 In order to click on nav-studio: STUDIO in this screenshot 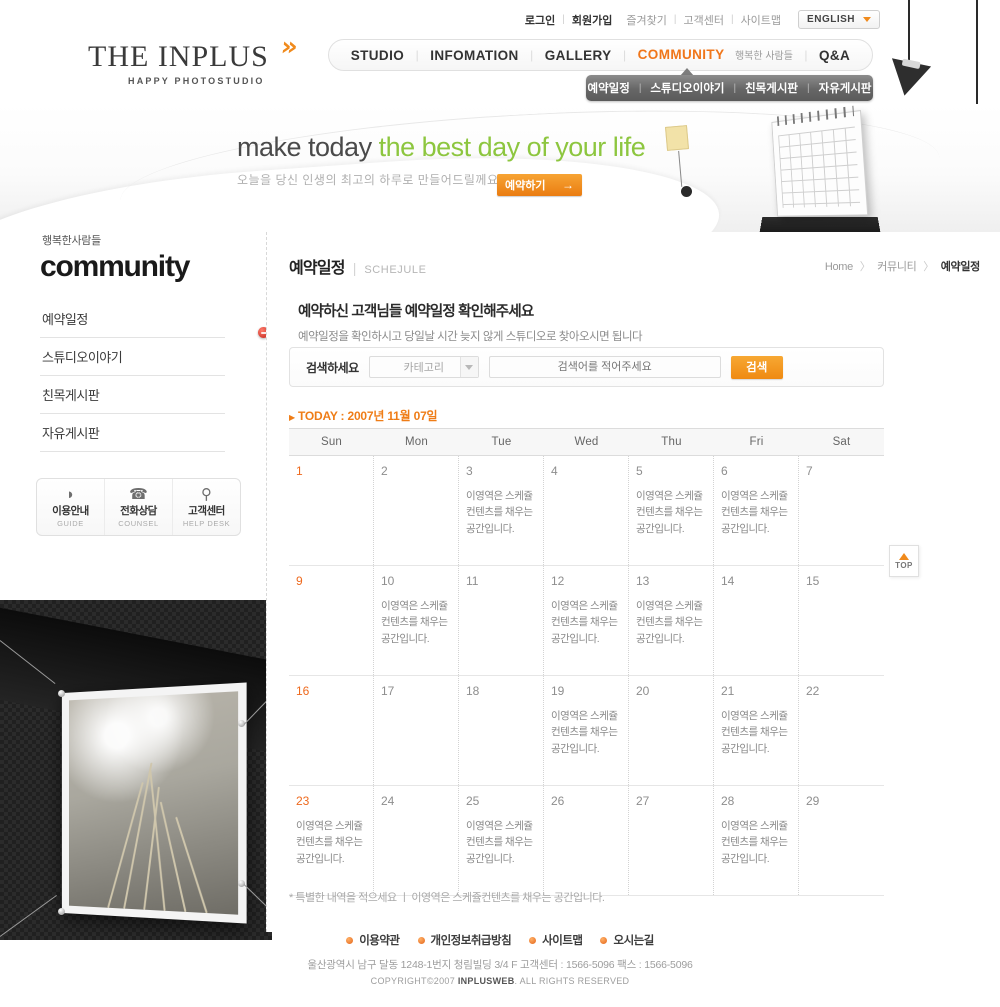, I will do `click(377, 55)`.